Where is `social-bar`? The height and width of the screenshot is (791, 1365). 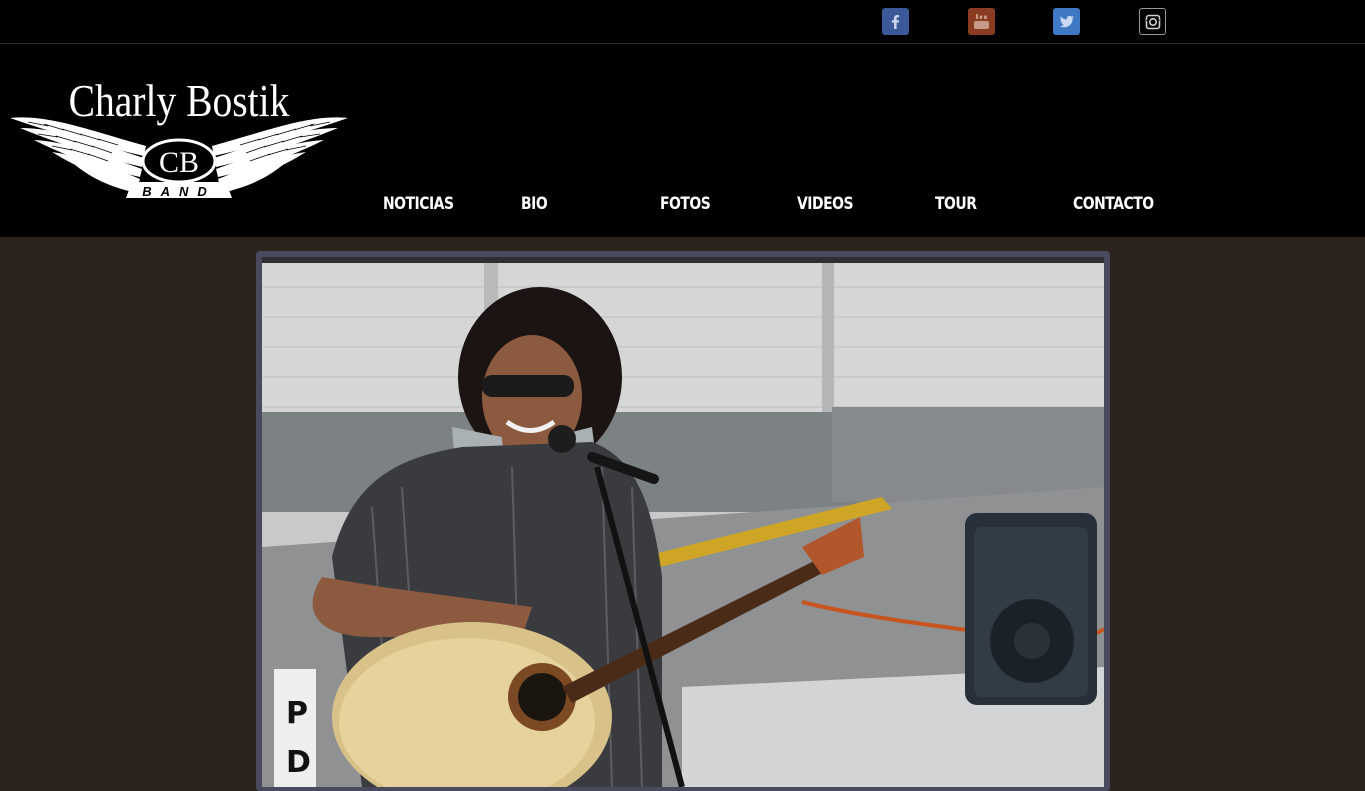 social-bar is located at coordinates (682, 22).